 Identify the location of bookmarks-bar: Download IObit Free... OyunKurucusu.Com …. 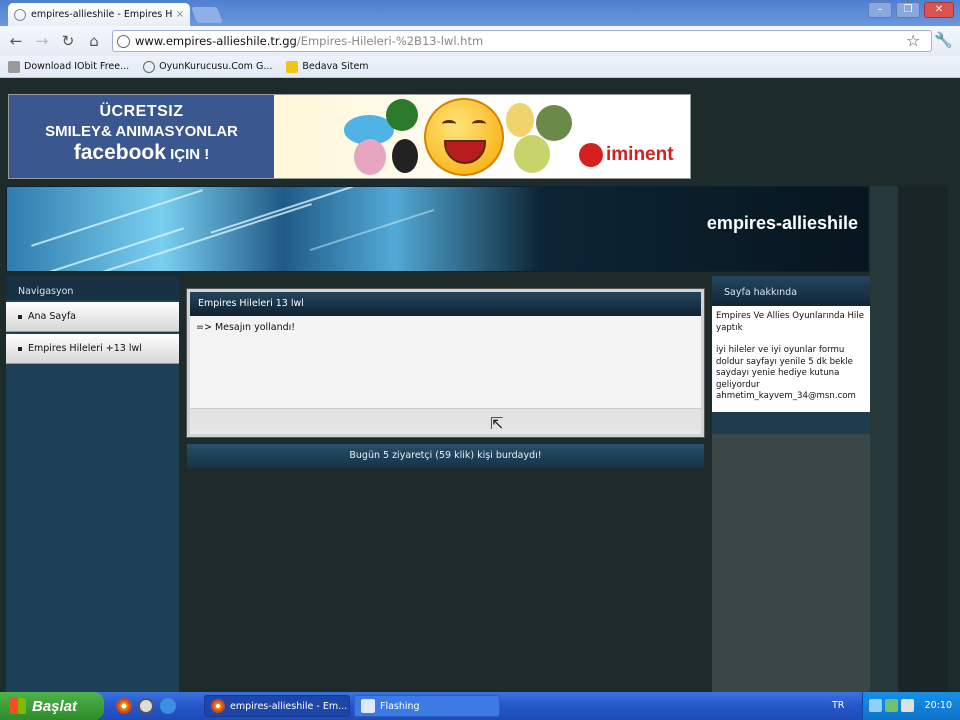
(480, 67).